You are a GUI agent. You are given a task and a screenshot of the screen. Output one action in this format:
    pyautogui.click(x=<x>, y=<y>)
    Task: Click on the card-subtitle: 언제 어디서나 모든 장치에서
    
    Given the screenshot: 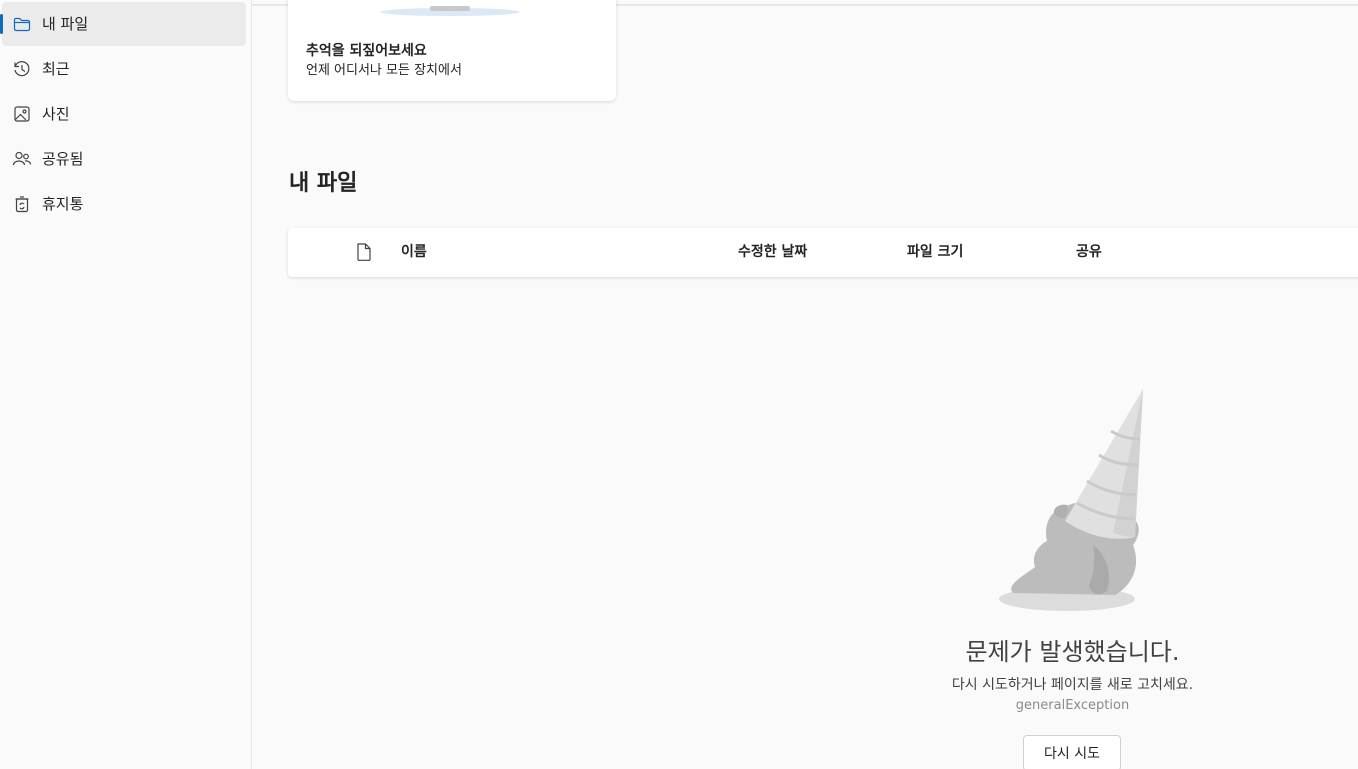 What is the action you would take?
    pyautogui.click(x=384, y=70)
    